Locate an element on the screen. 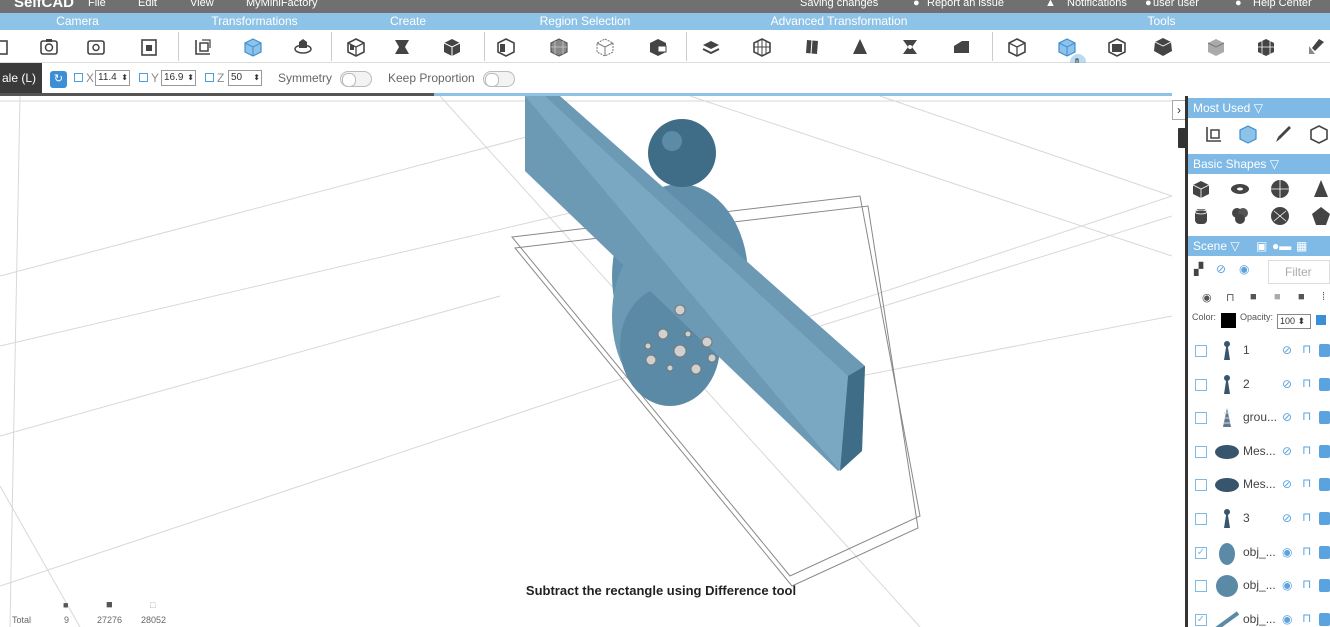 This screenshot has height=627, width=1330. filter-input: Filter is located at coordinates (1299, 272).